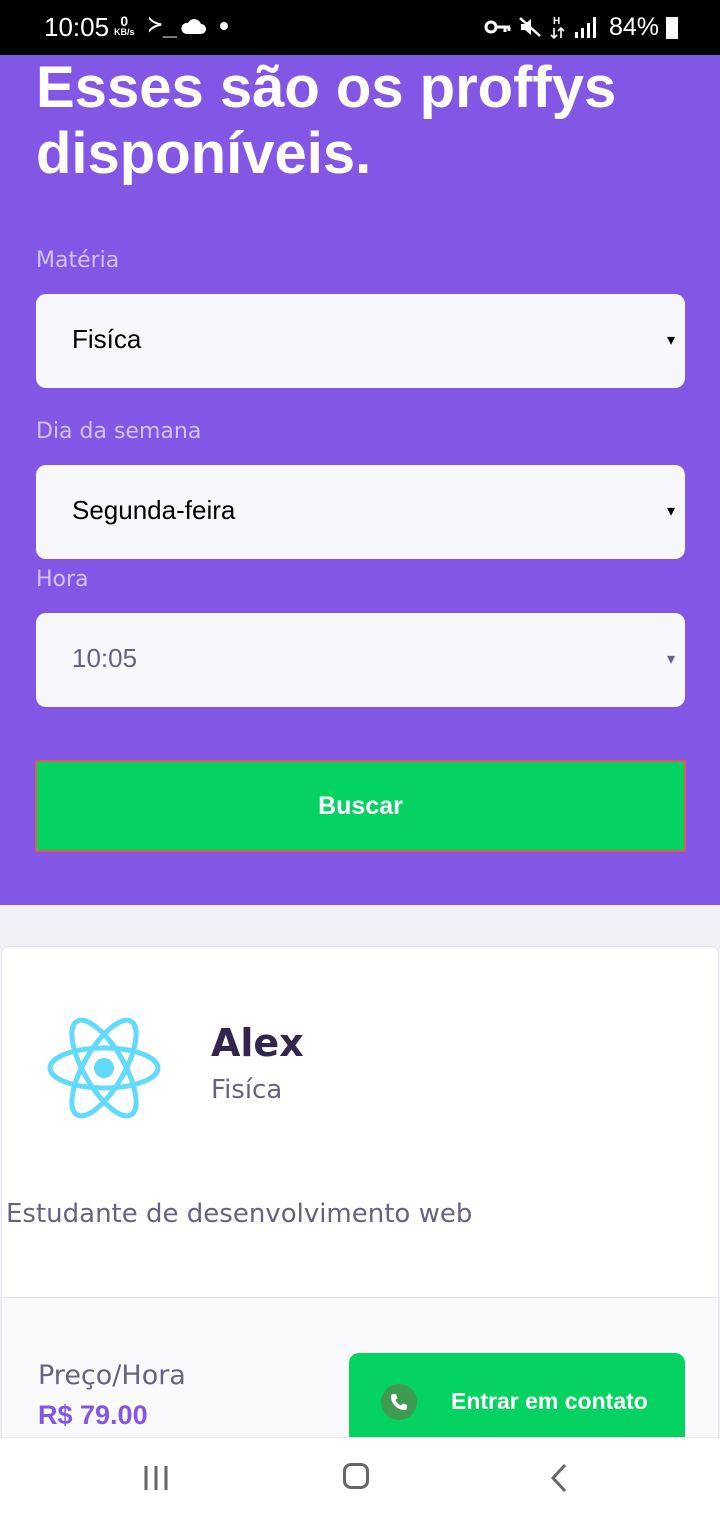 Image resolution: width=720 pixels, height=1521 pixels. What do you see at coordinates (356, 1476) in the screenshot?
I see `home-icon` at bounding box center [356, 1476].